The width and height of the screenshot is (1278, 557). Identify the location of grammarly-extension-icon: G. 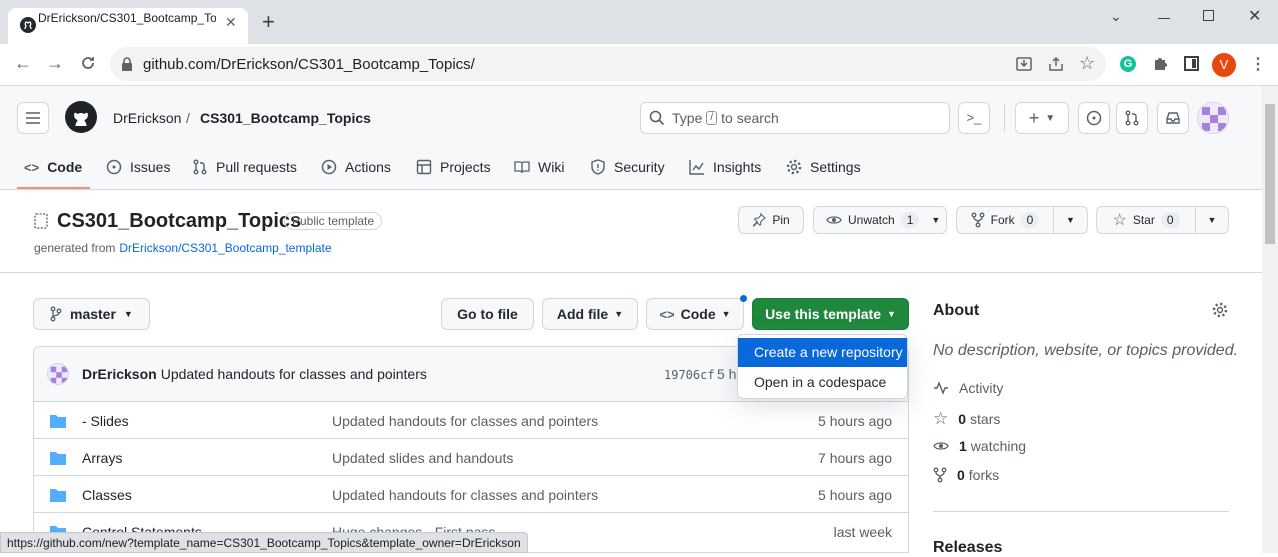
(1128, 64).